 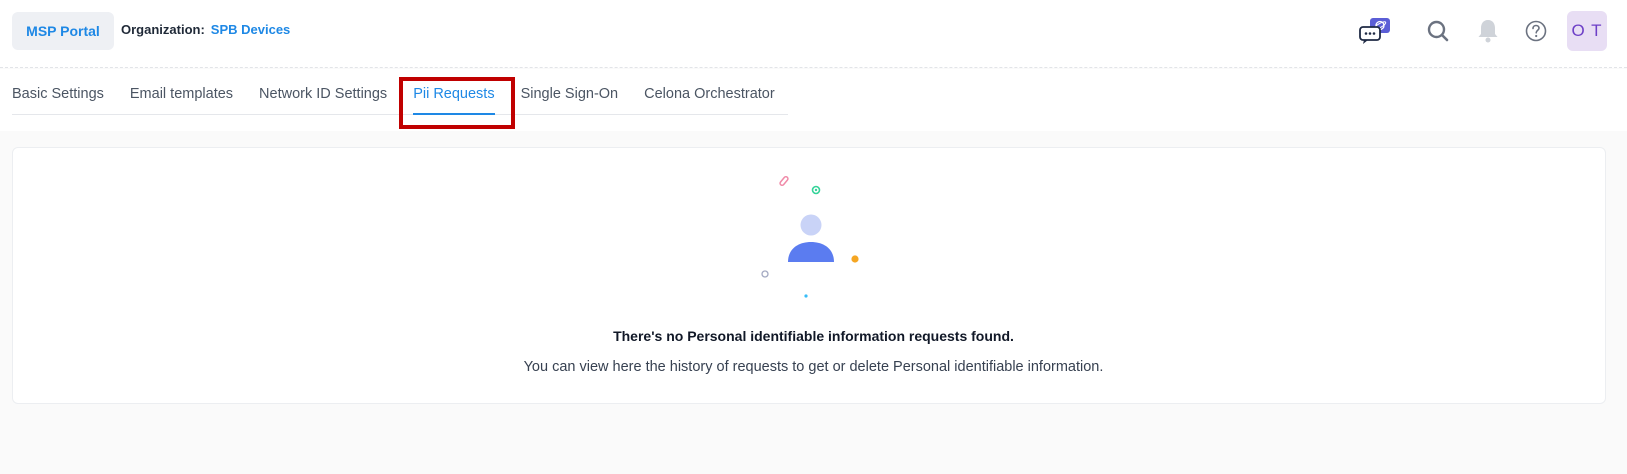 I want to click on user-avatar: O T, so click(x=1587, y=31).